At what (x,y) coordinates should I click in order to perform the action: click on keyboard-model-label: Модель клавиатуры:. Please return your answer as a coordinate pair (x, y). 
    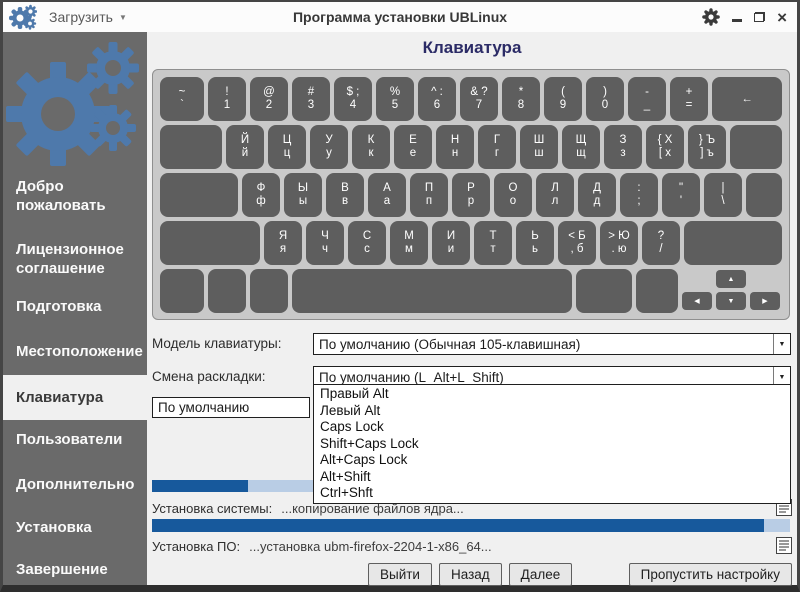
    Looking at the image, I should click on (217, 343).